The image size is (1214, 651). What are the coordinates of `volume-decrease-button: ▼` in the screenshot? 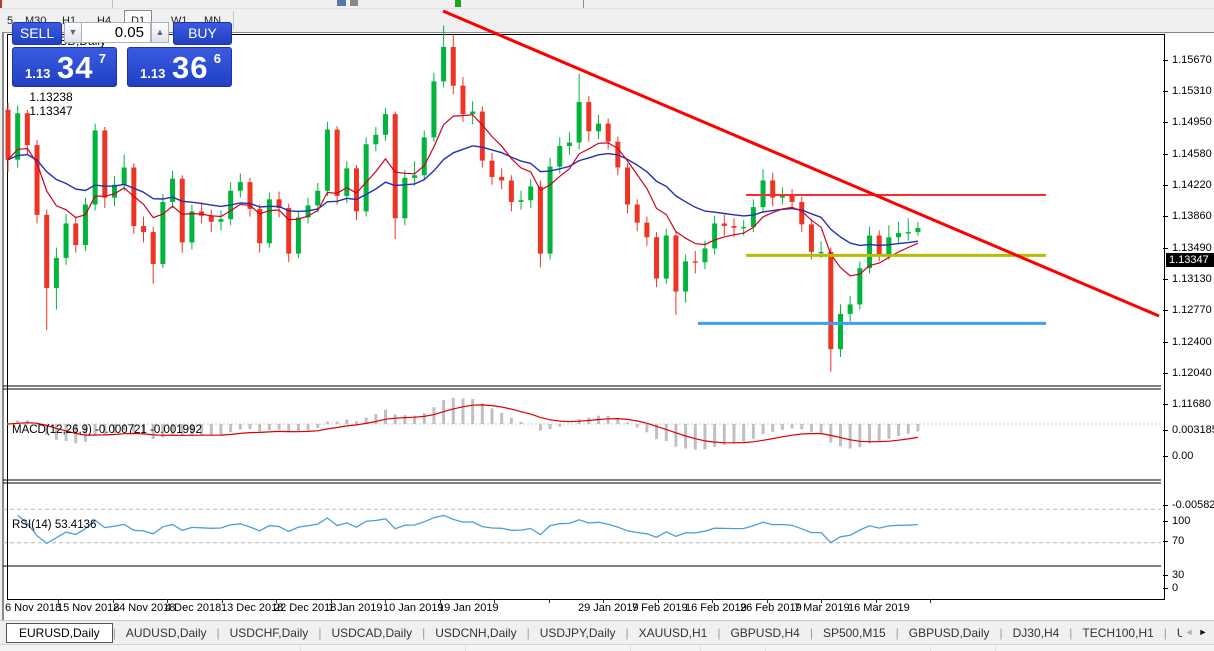 It's located at (73, 32).